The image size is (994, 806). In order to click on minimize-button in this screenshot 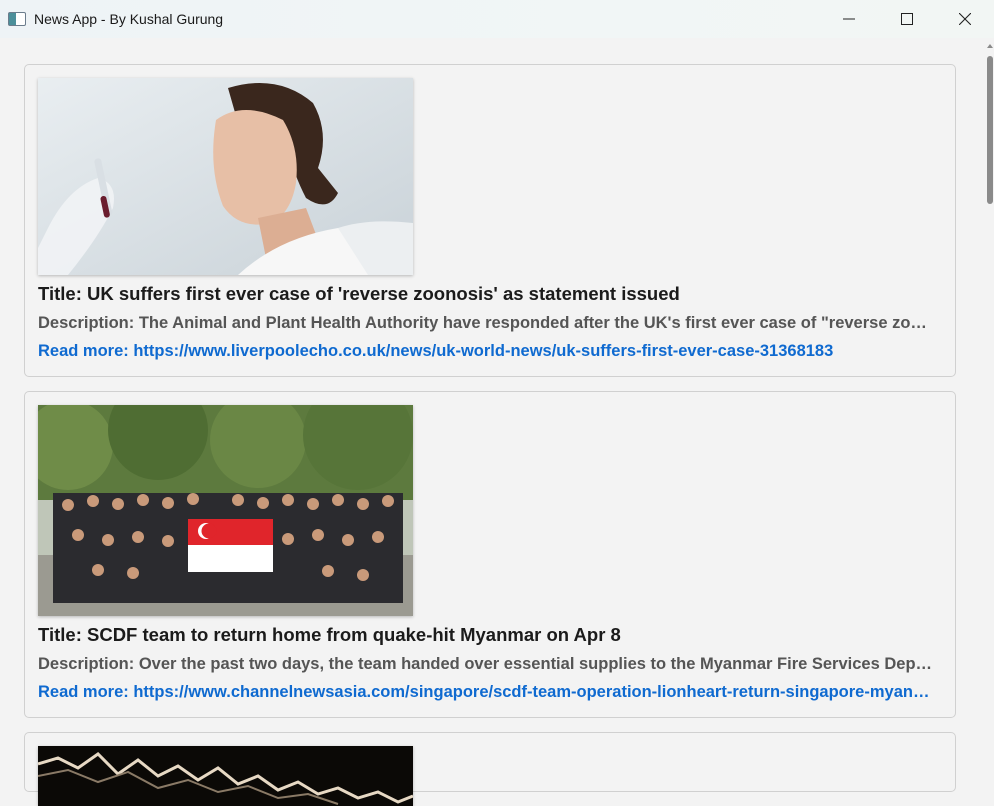, I will do `click(849, 19)`.